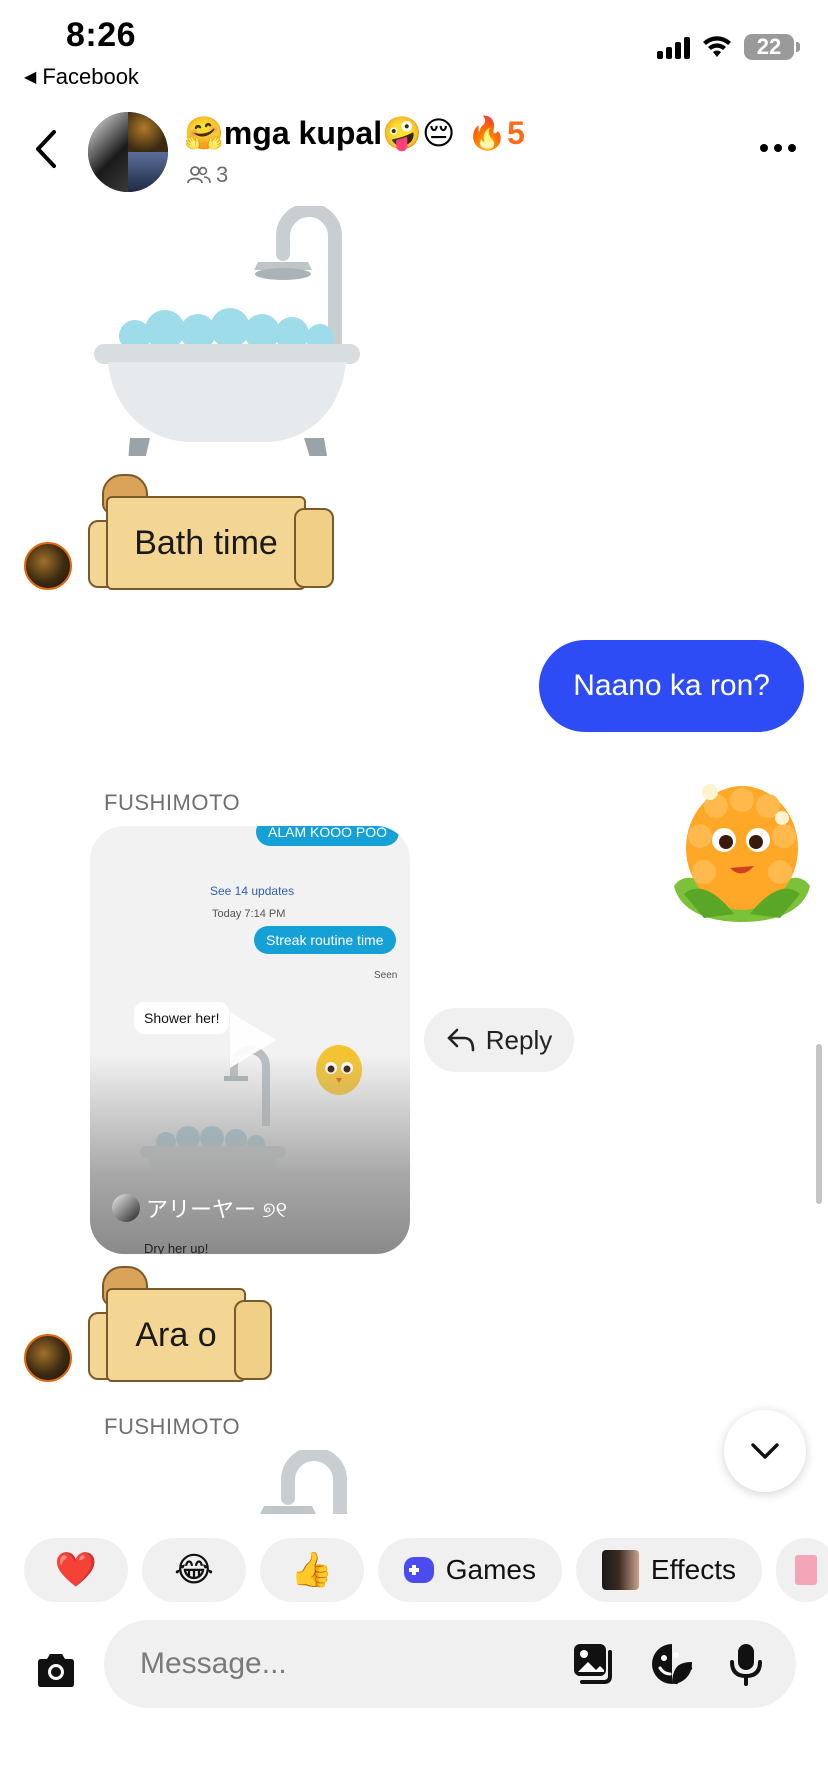  Describe the element at coordinates (217, 1209) in the screenshot. I see `video-author-name: アリーヤー ୭୧` at that location.